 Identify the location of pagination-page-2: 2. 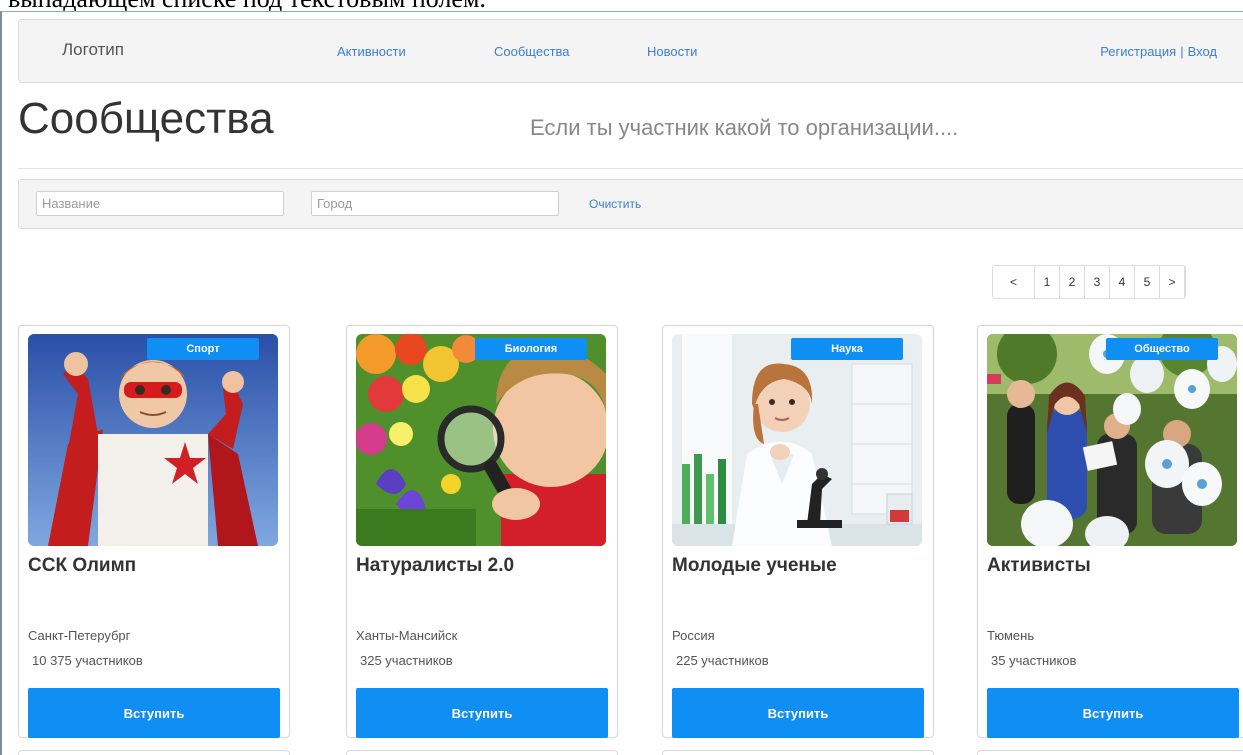
(1072, 282).